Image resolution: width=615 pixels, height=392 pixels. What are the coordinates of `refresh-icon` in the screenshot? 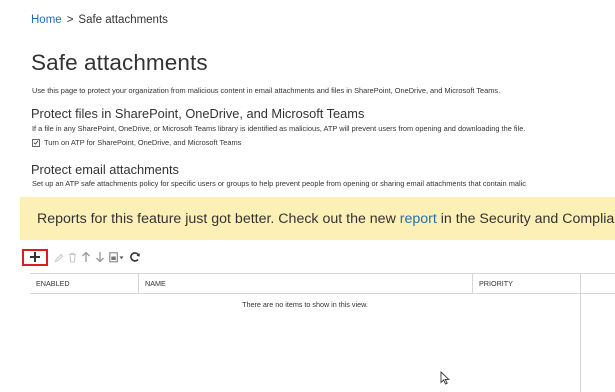 It's located at (135, 257).